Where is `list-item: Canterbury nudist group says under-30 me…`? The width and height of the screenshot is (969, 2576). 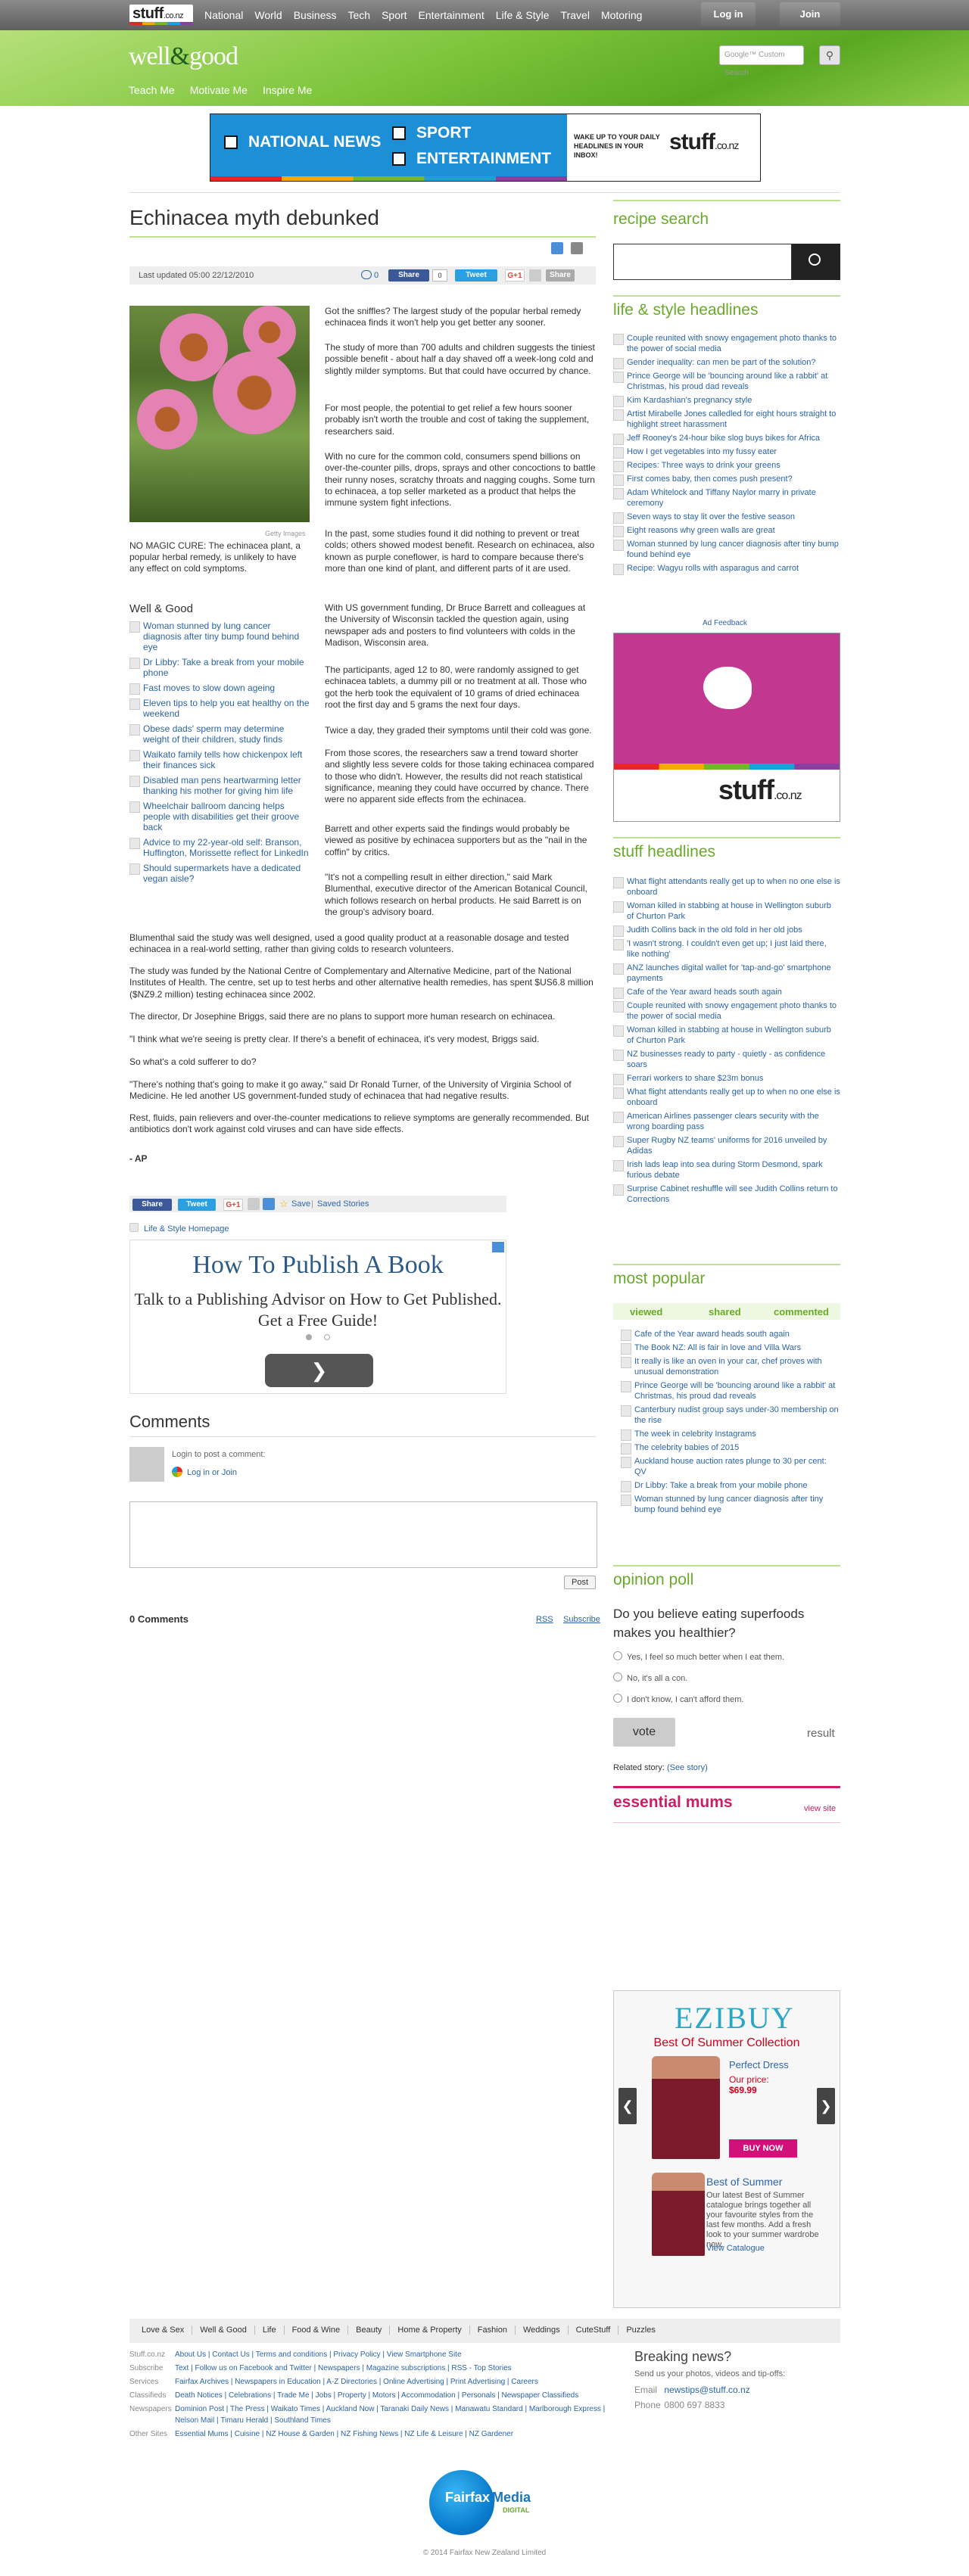 list-item: Canterbury nudist group says under-30 me… is located at coordinates (730, 1415).